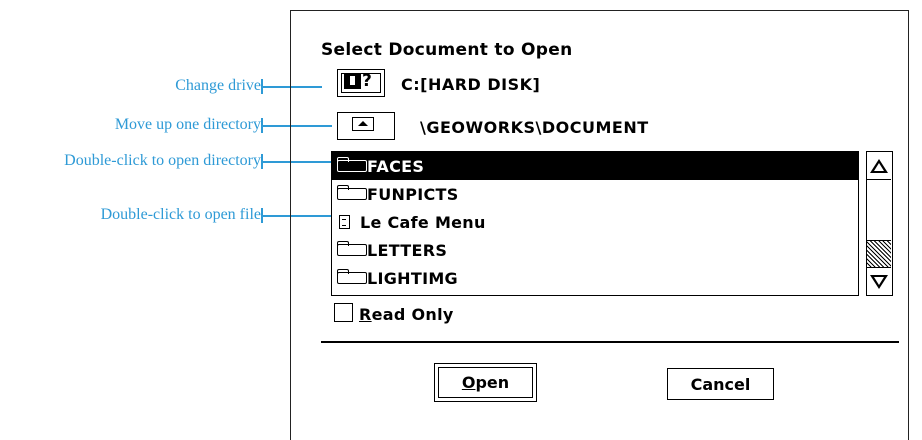 The image size is (922, 440). I want to click on divider, so click(610, 342).